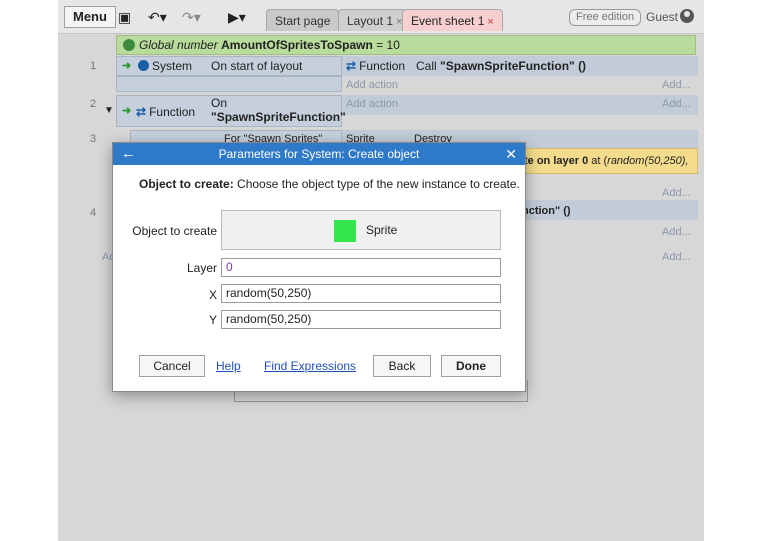 This screenshot has height=541, width=763. I want to click on action-object-label: Function, so click(382, 66).